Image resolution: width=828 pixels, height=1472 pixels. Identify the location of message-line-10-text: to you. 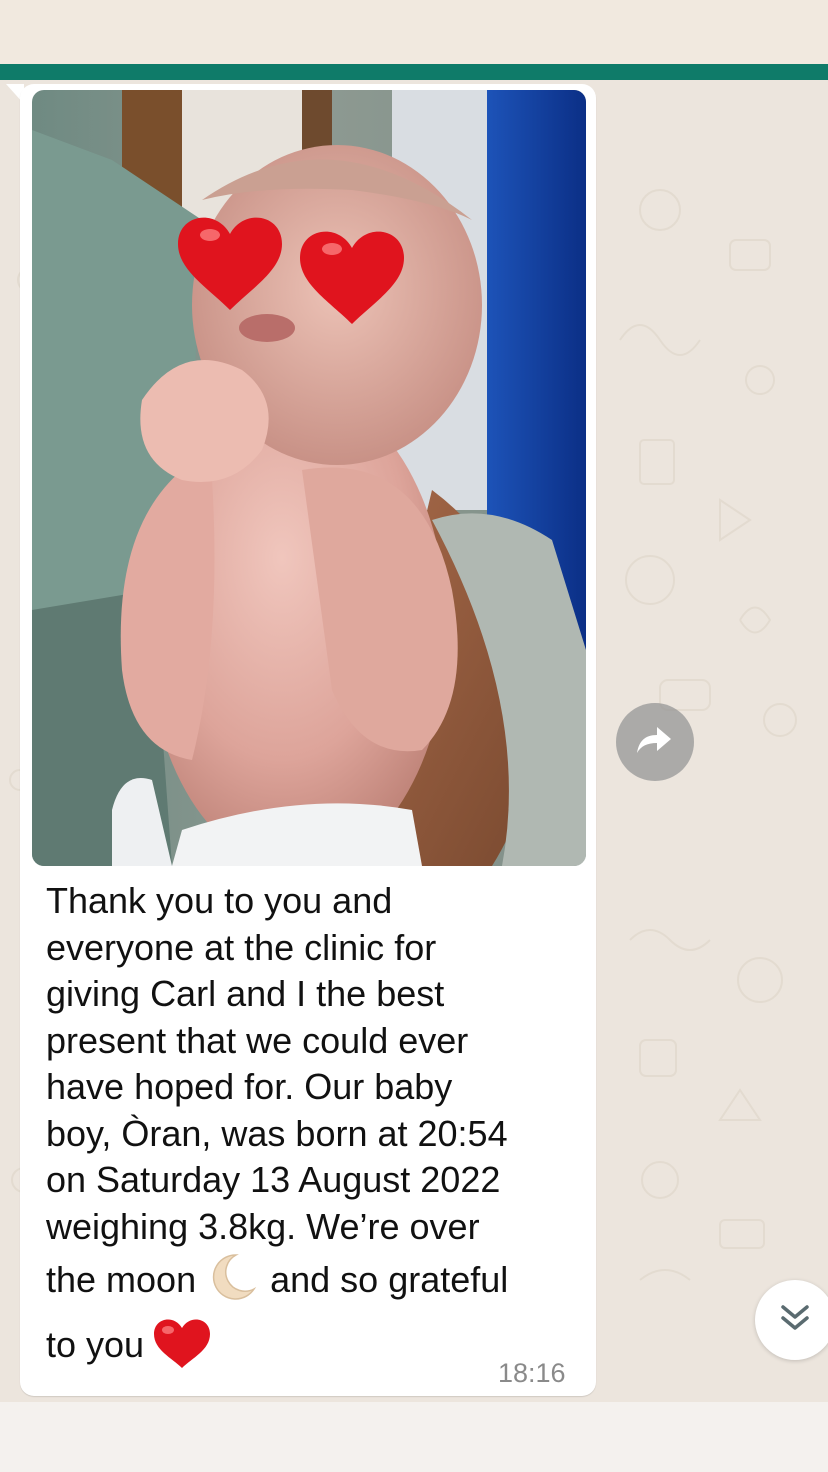
(100, 1344).